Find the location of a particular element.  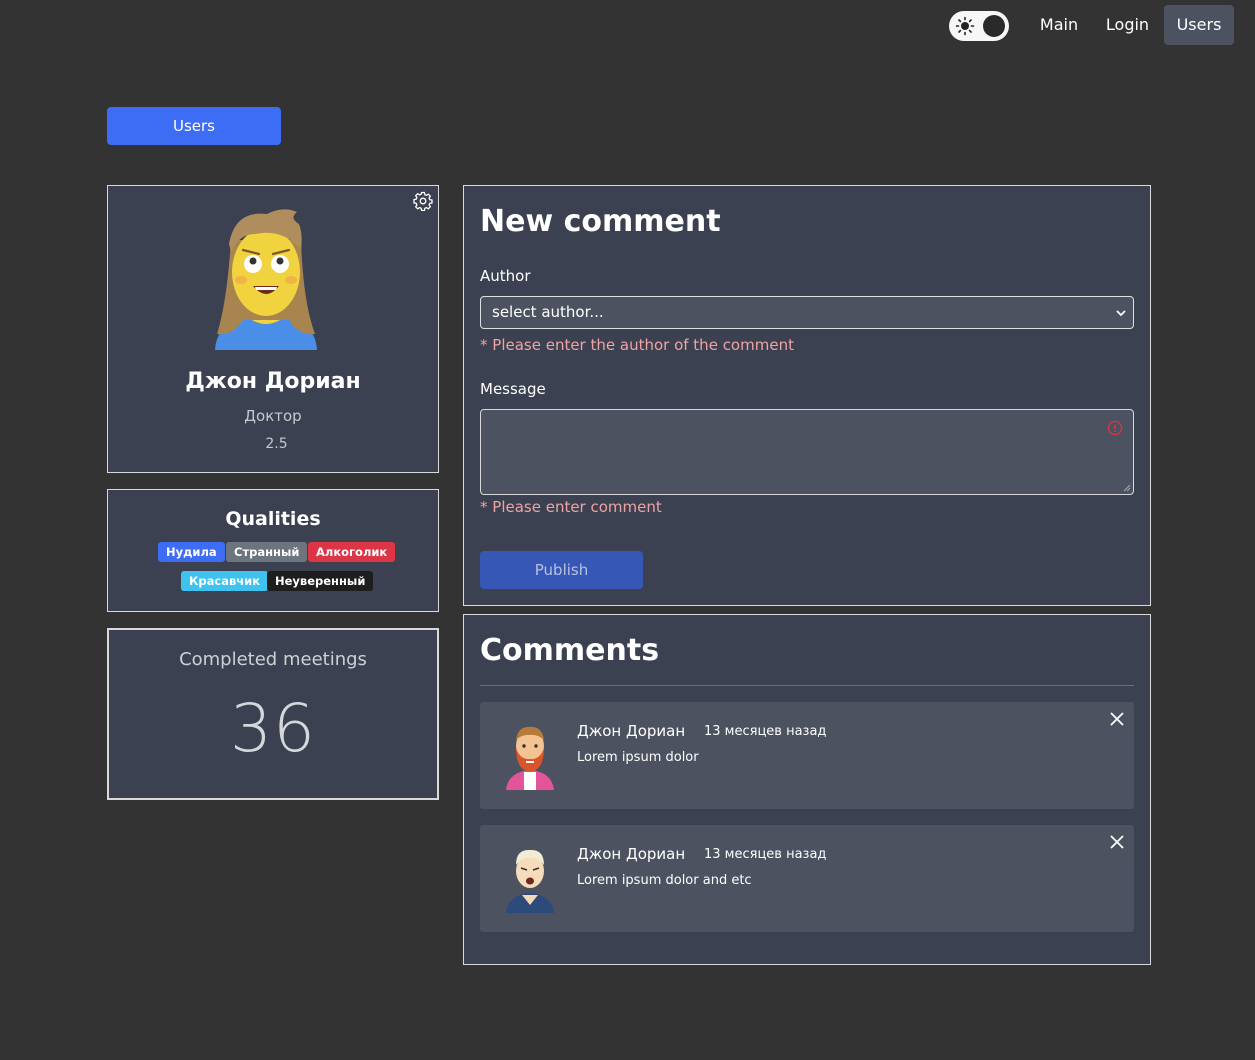

quality-badge: Алкоголик is located at coordinates (352, 552).